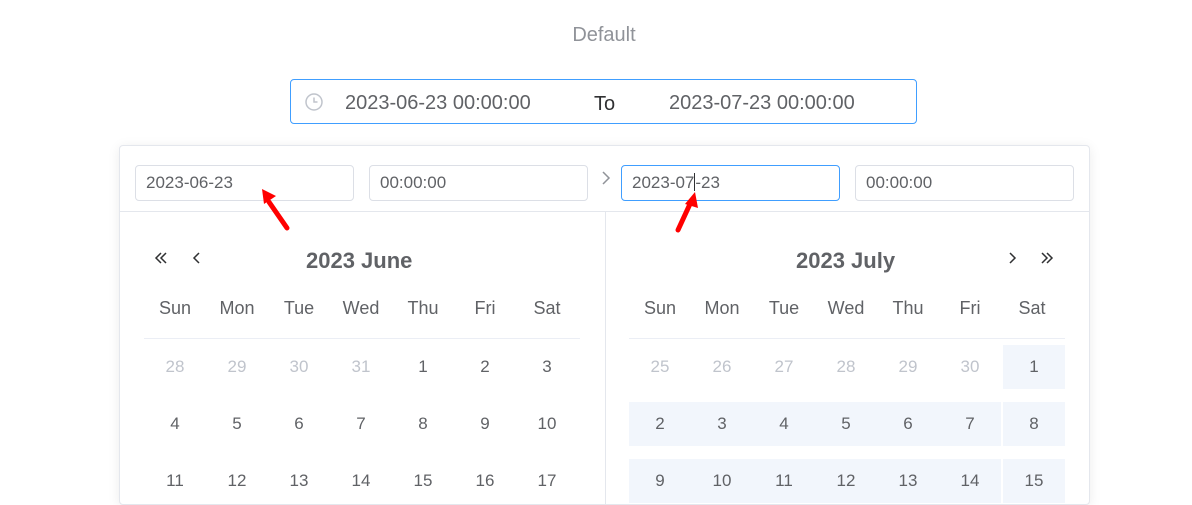 The width and height of the screenshot is (1192, 505). Describe the element at coordinates (606, 178) in the screenshot. I see `chevron-right-icon` at that location.